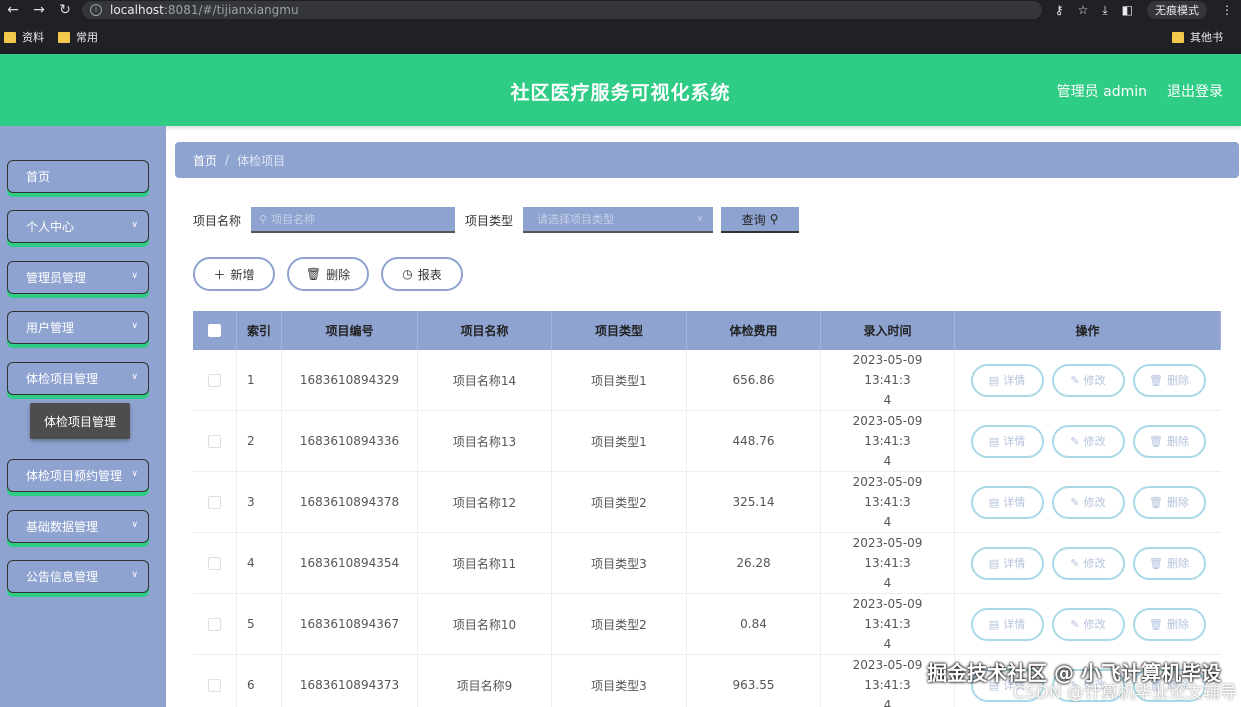 This screenshot has width=1241, height=707. Describe the element at coordinates (259, 330) in the screenshot. I see `header-index: 索引` at that location.